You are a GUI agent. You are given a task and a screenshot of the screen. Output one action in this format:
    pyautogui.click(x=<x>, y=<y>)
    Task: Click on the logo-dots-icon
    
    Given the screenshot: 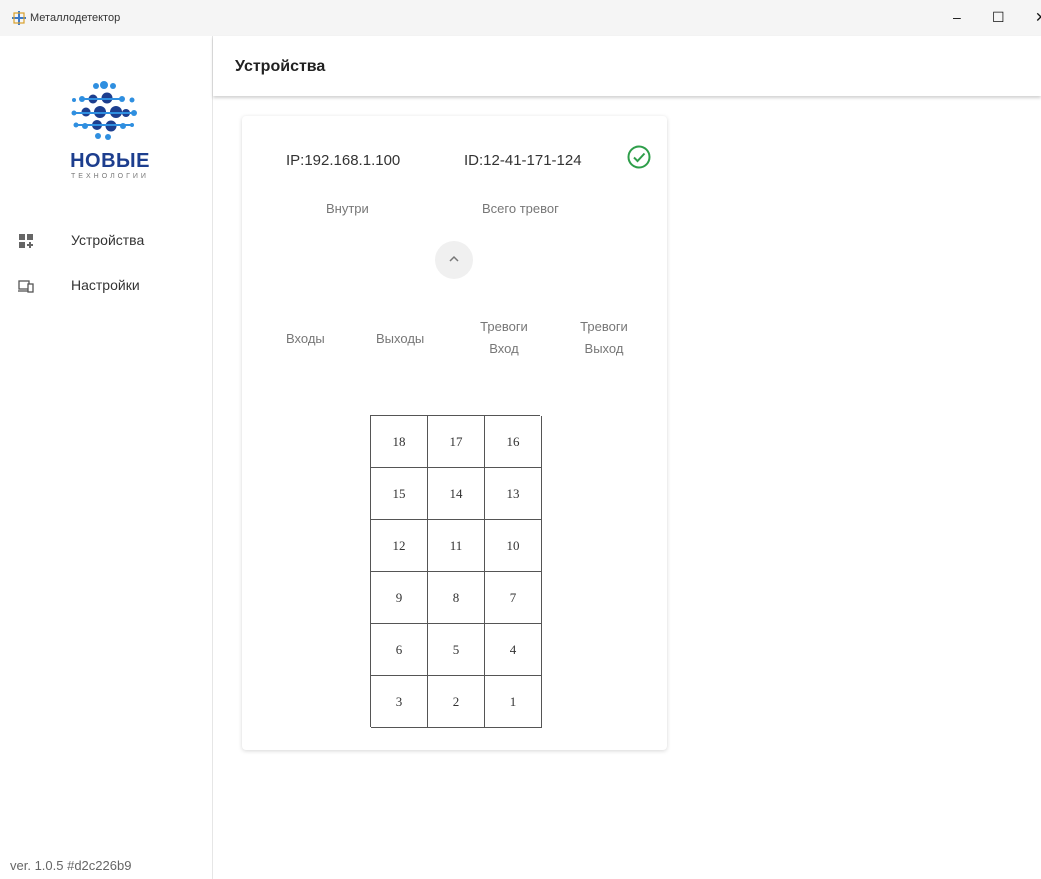 What is the action you would take?
    pyautogui.click(x=104, y=110)
    